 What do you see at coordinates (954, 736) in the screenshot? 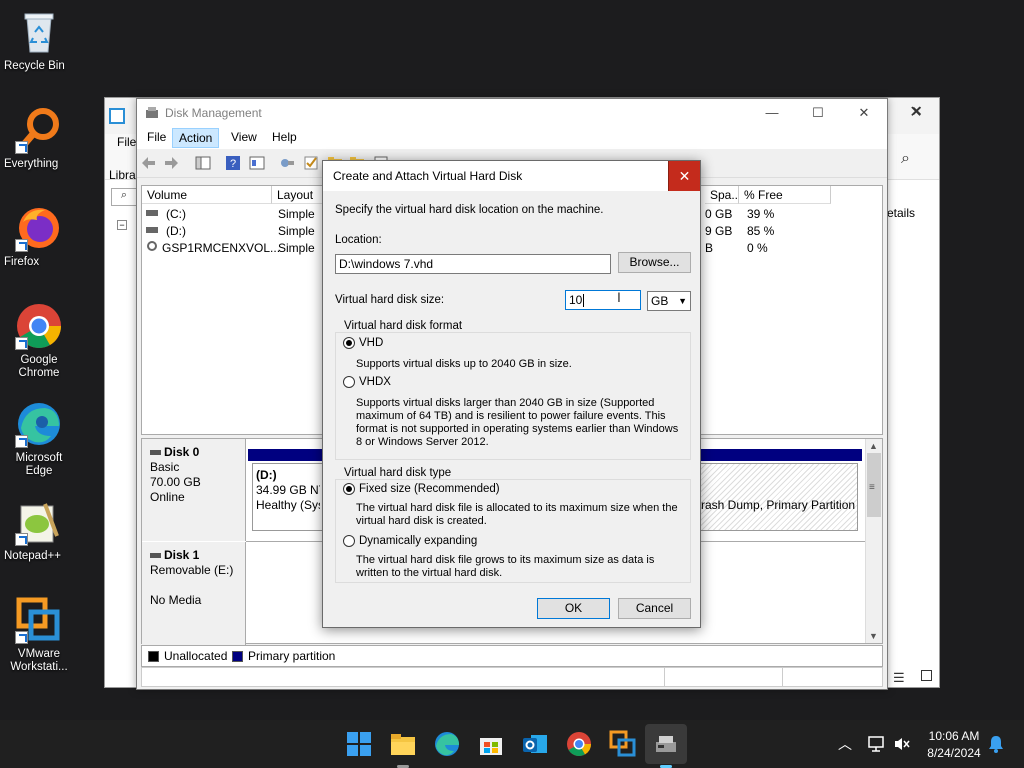
I see `clock-time: 10:06 AM` at bounding box center [954, 736].